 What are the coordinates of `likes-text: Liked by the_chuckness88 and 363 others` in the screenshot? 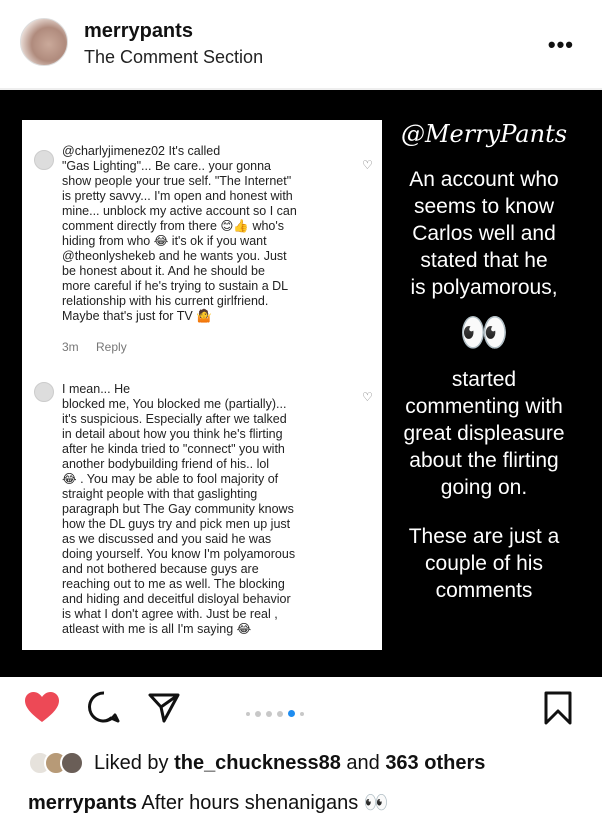 It's located at (289, 763).